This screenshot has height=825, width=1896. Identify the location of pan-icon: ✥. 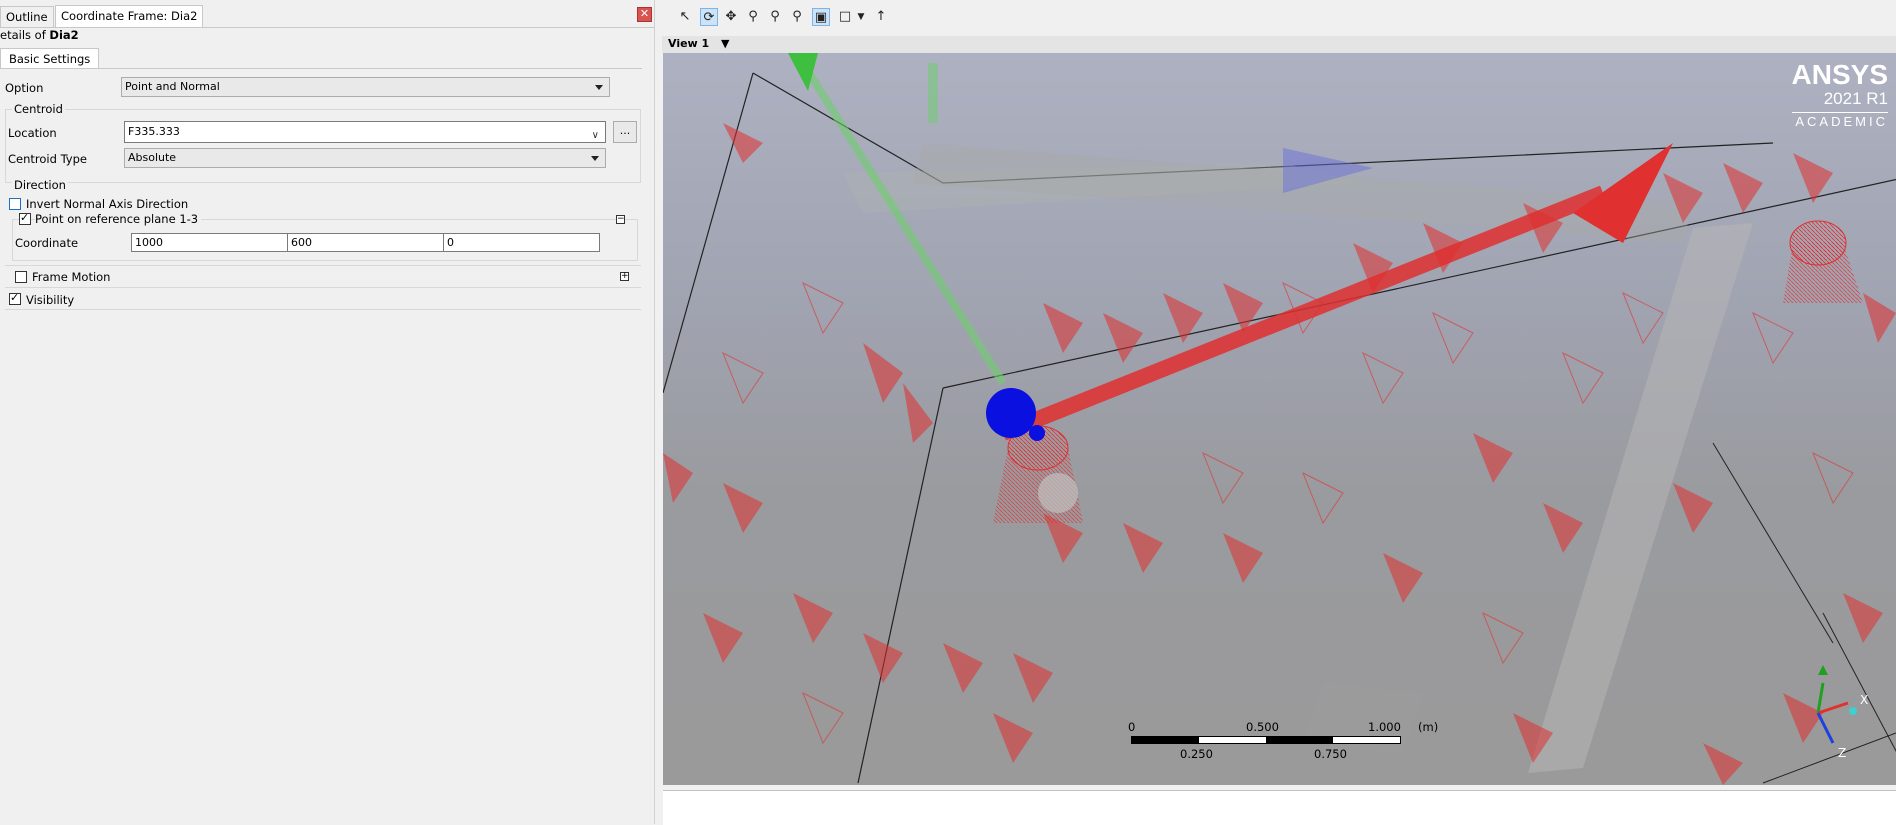
(731, 17).